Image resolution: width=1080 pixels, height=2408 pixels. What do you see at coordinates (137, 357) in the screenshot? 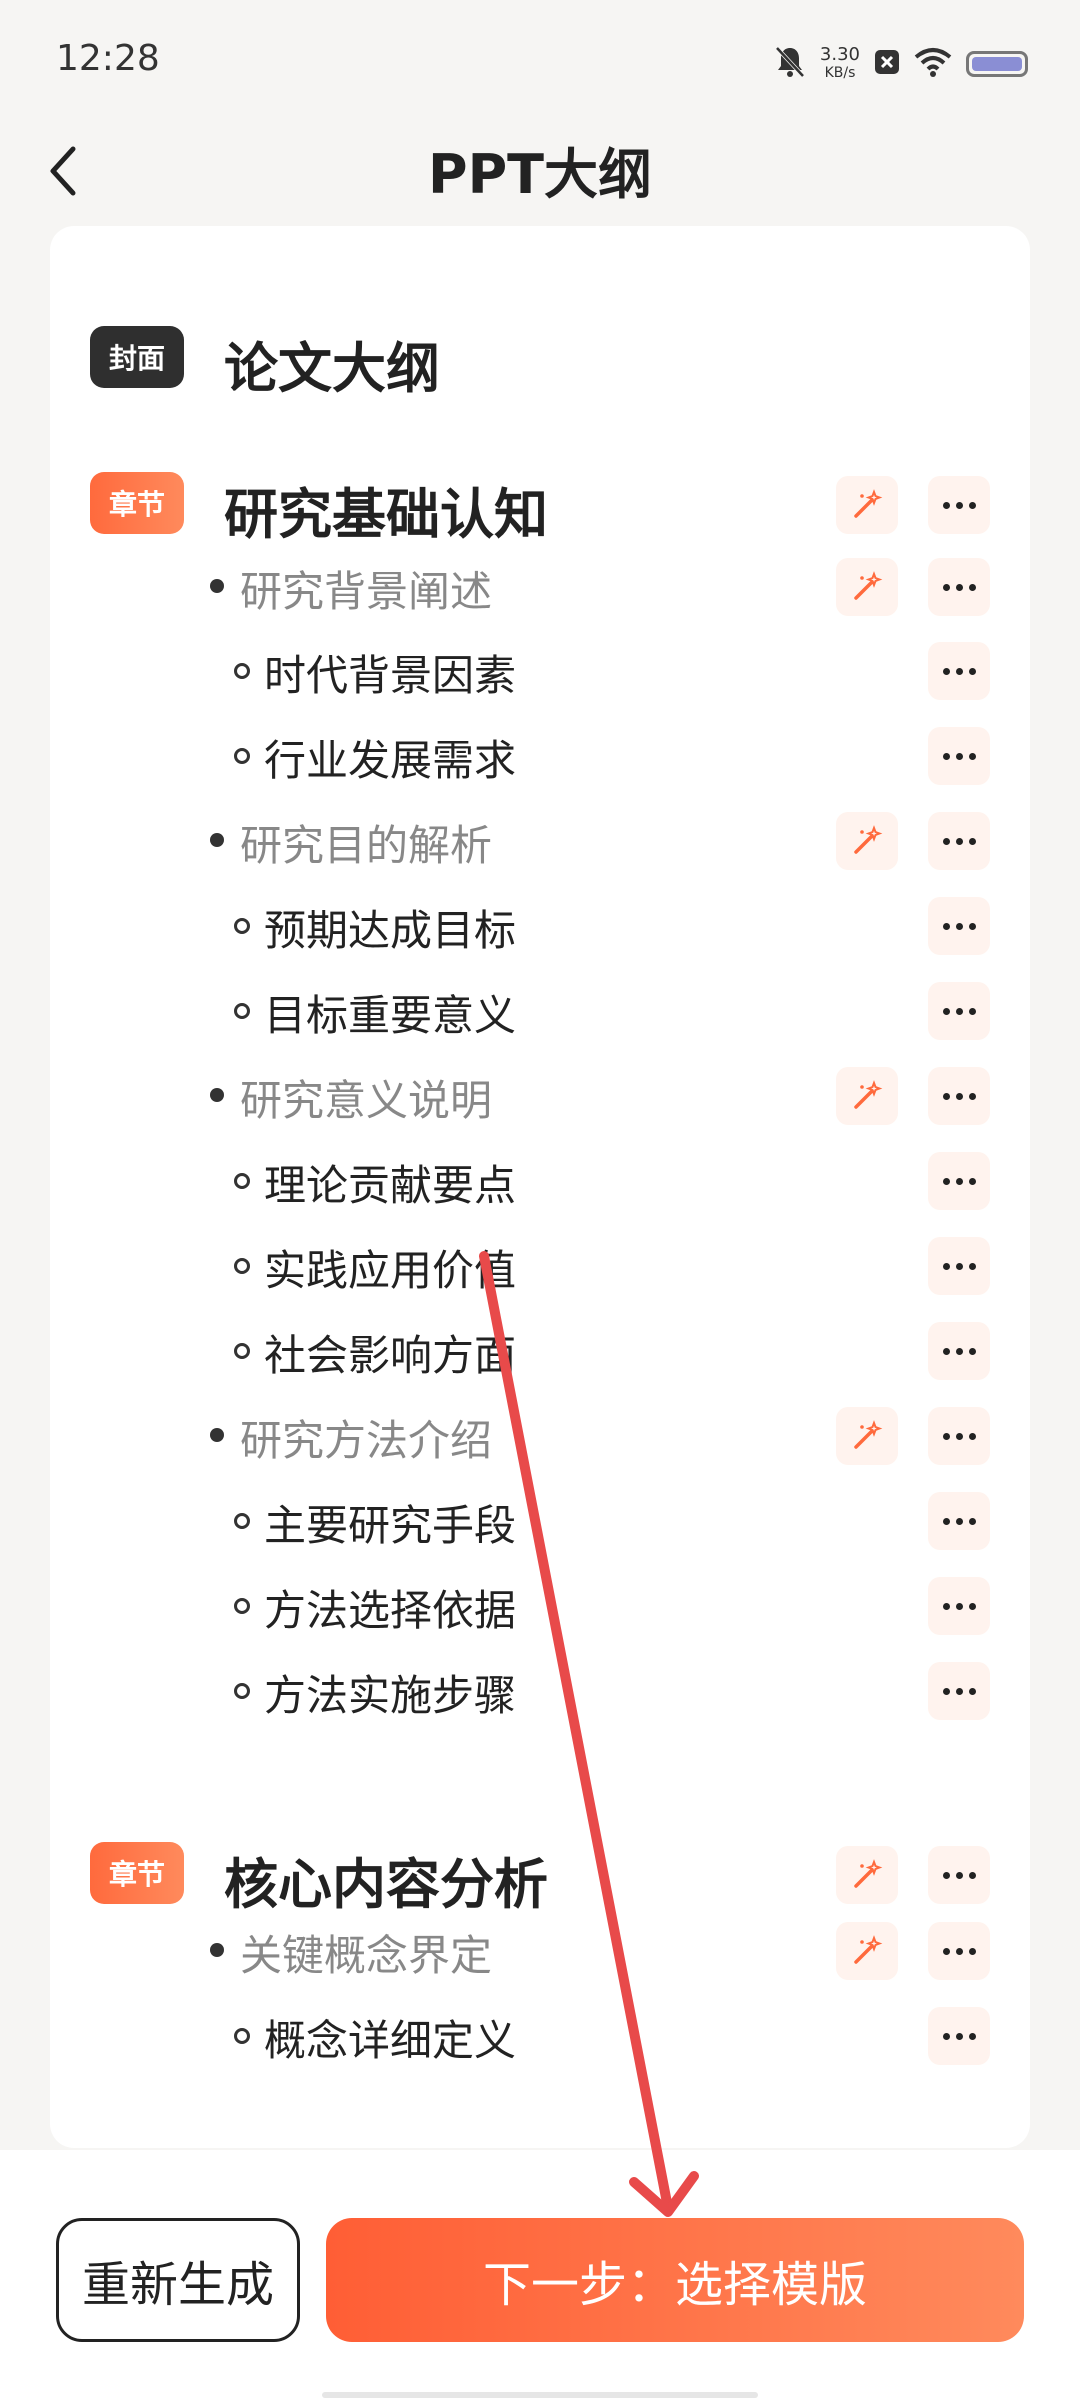
I see `cover-tag: 封面` at bounding box center [137, 357].